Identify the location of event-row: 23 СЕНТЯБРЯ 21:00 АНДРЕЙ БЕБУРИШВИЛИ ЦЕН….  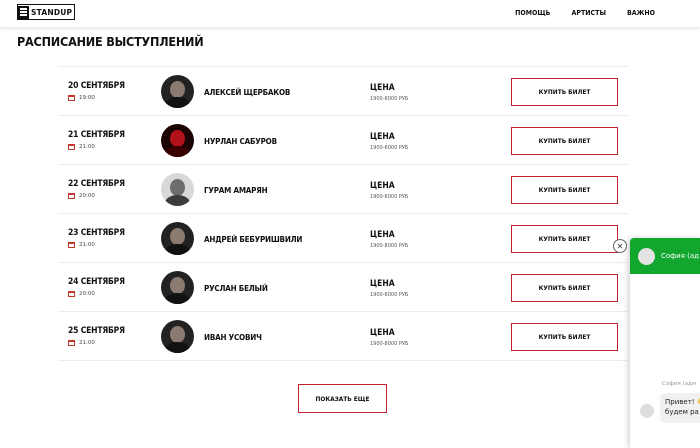
(343, 238).